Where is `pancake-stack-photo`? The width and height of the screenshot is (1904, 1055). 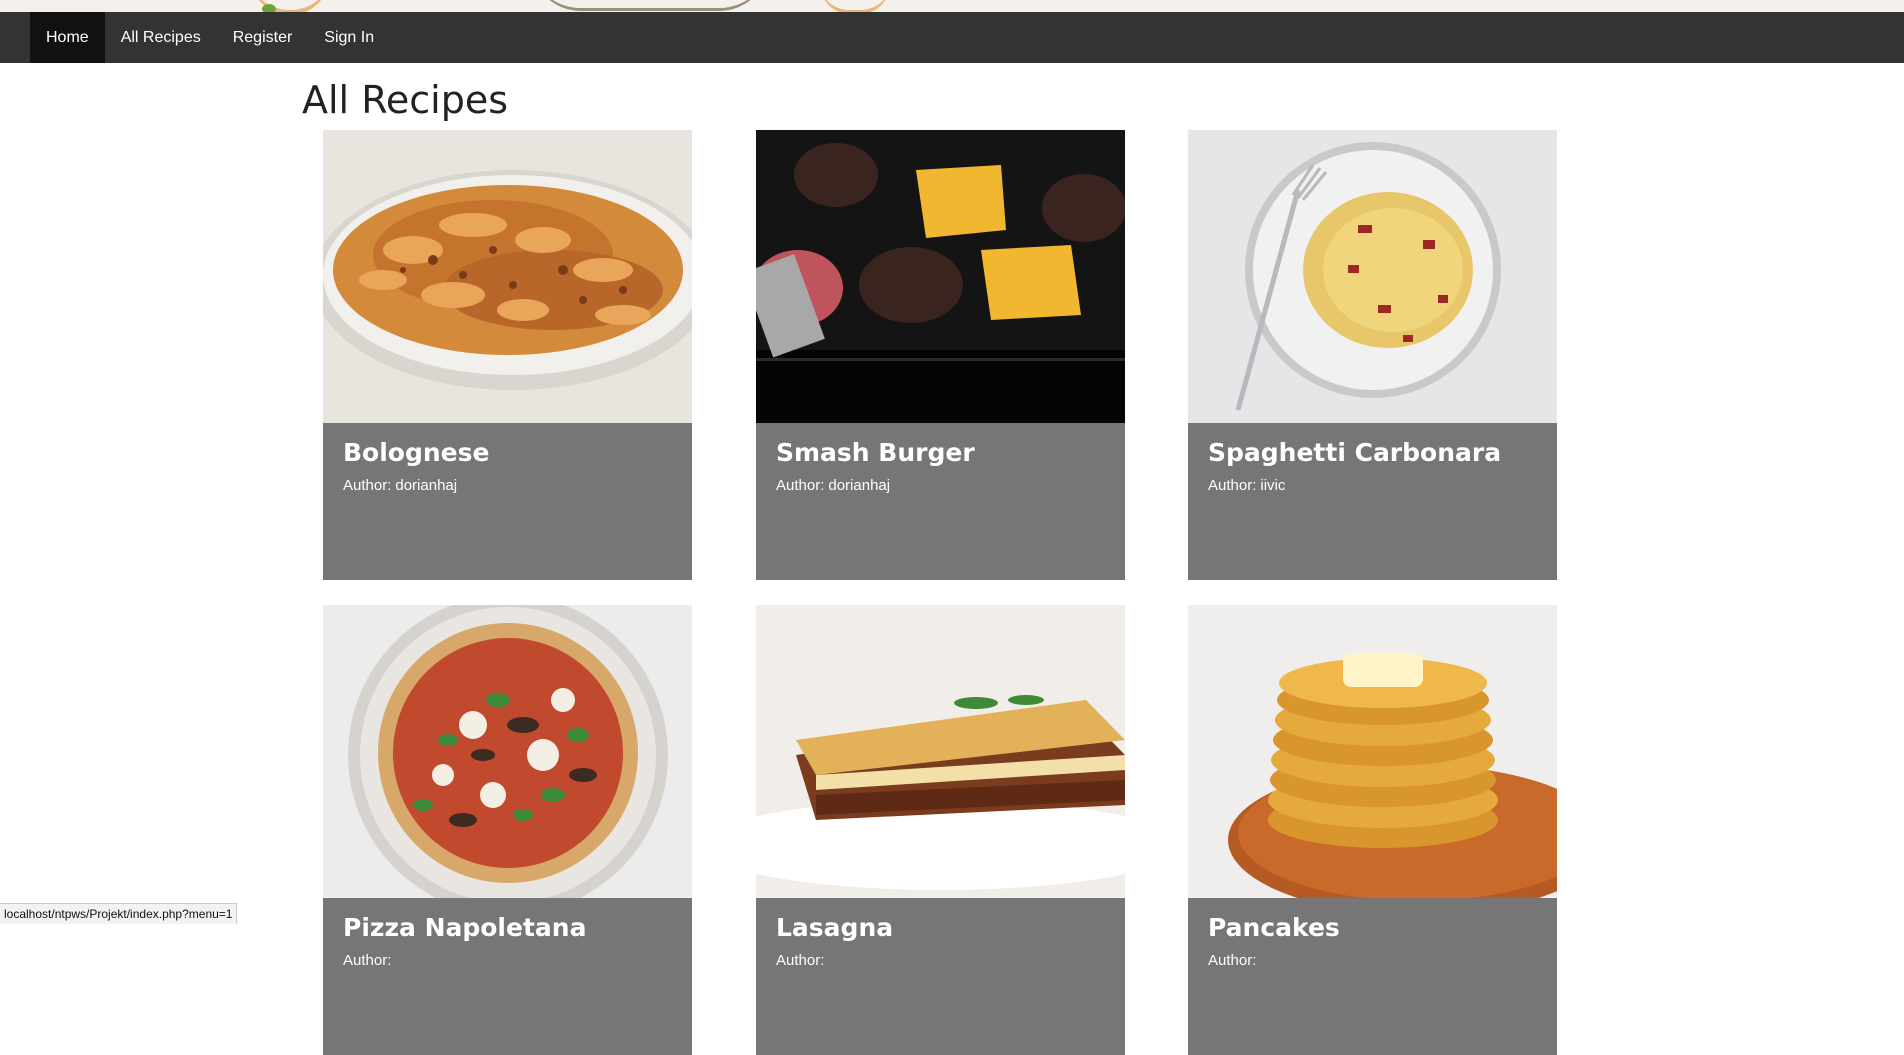 pancake-stack-photo is located at coordinates (1372, 751).